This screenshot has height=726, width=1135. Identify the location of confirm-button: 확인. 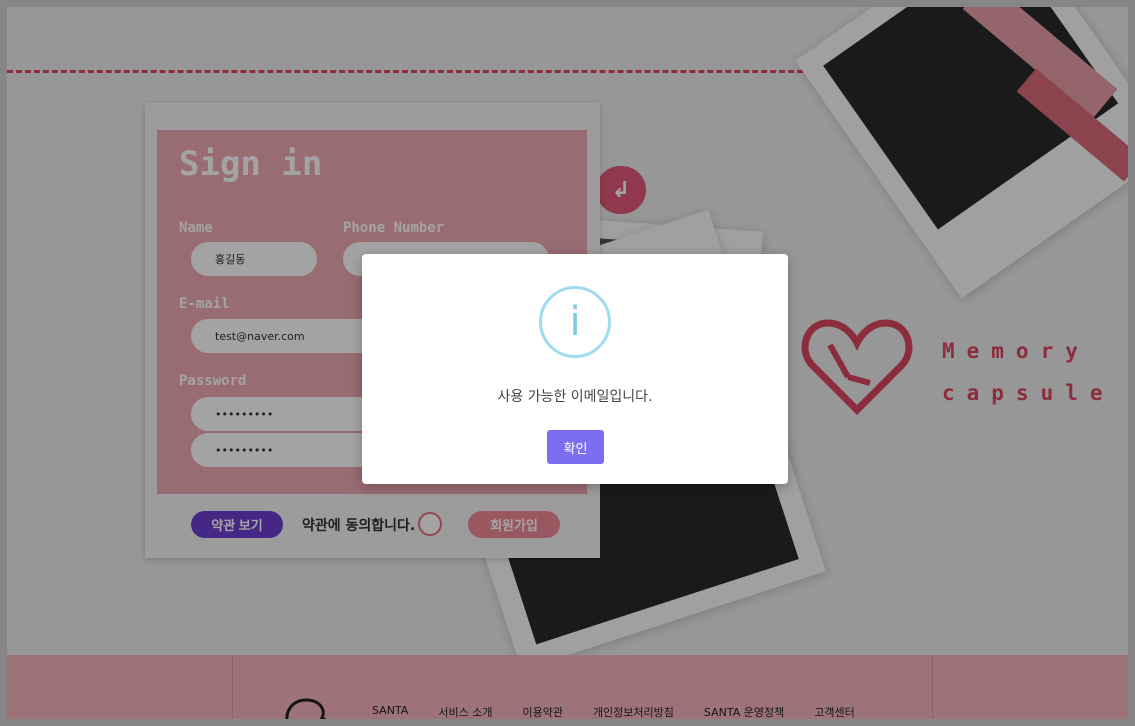
(575, 447).